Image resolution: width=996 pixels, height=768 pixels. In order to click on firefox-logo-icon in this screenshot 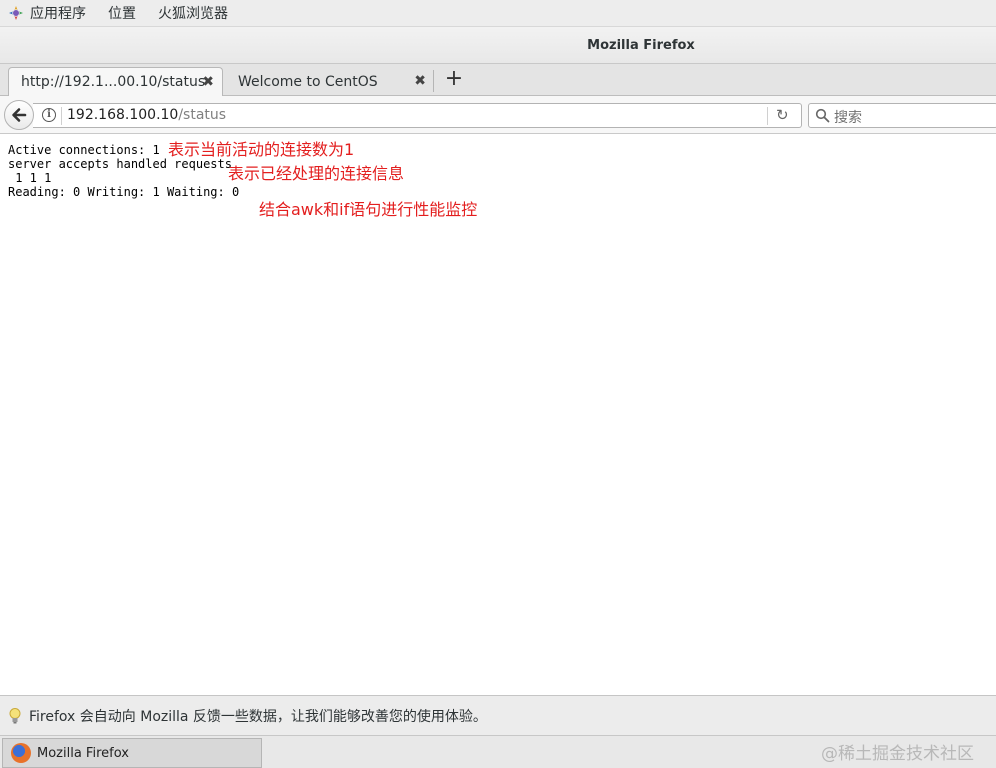, I will do `click(21, 753)`.